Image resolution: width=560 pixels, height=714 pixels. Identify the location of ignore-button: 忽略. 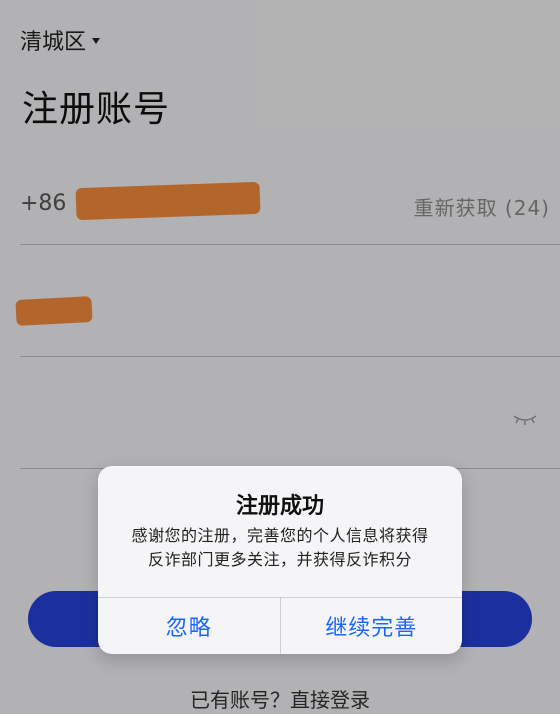
(189, 626).